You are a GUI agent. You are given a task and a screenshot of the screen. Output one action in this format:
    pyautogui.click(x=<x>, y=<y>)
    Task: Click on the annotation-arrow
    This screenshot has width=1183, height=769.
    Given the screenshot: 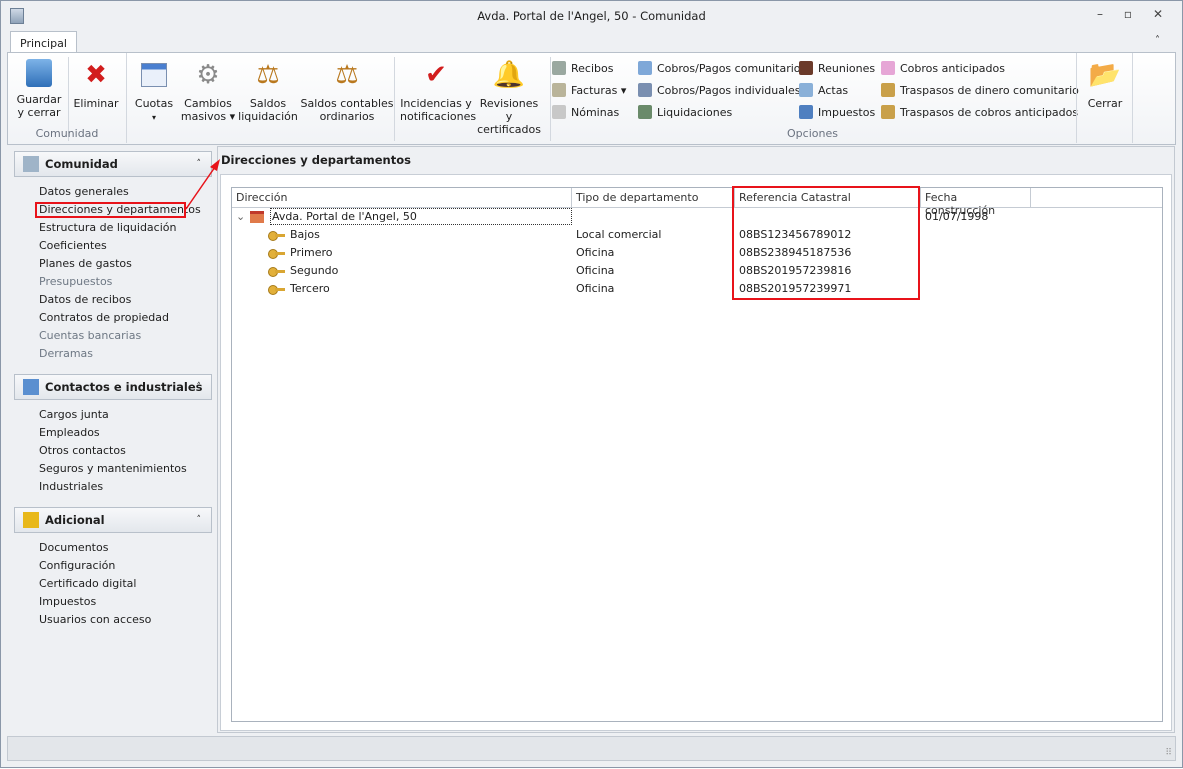 What is the action you would take?
    pyautogui.click(x=202, y=184)
    